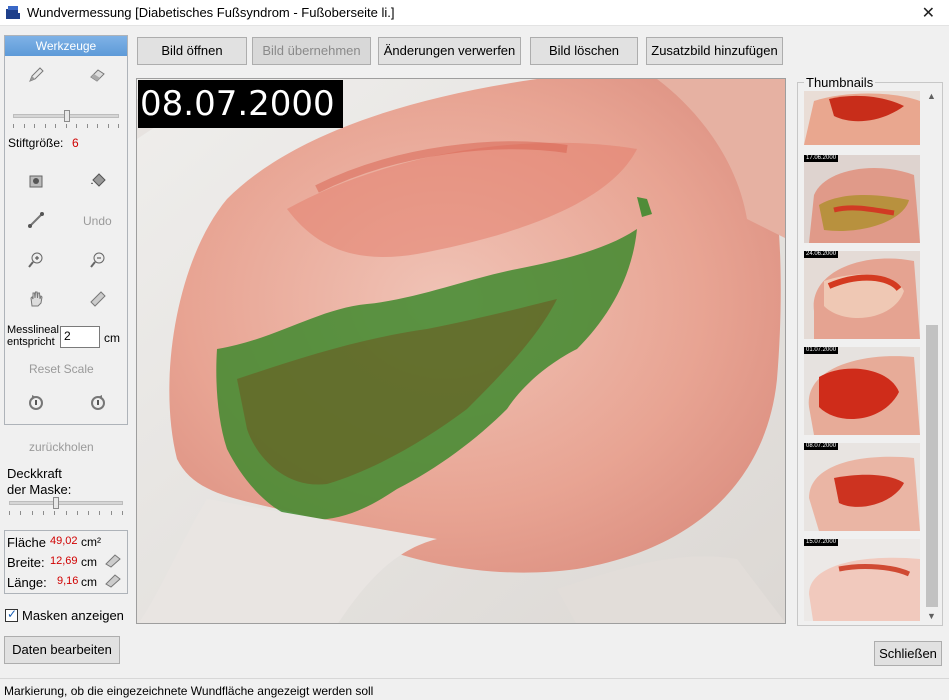 This screenshot has width=949, height=700. I want to click on thumbnail-date-3: 01.07.2000, so click(821, 350).